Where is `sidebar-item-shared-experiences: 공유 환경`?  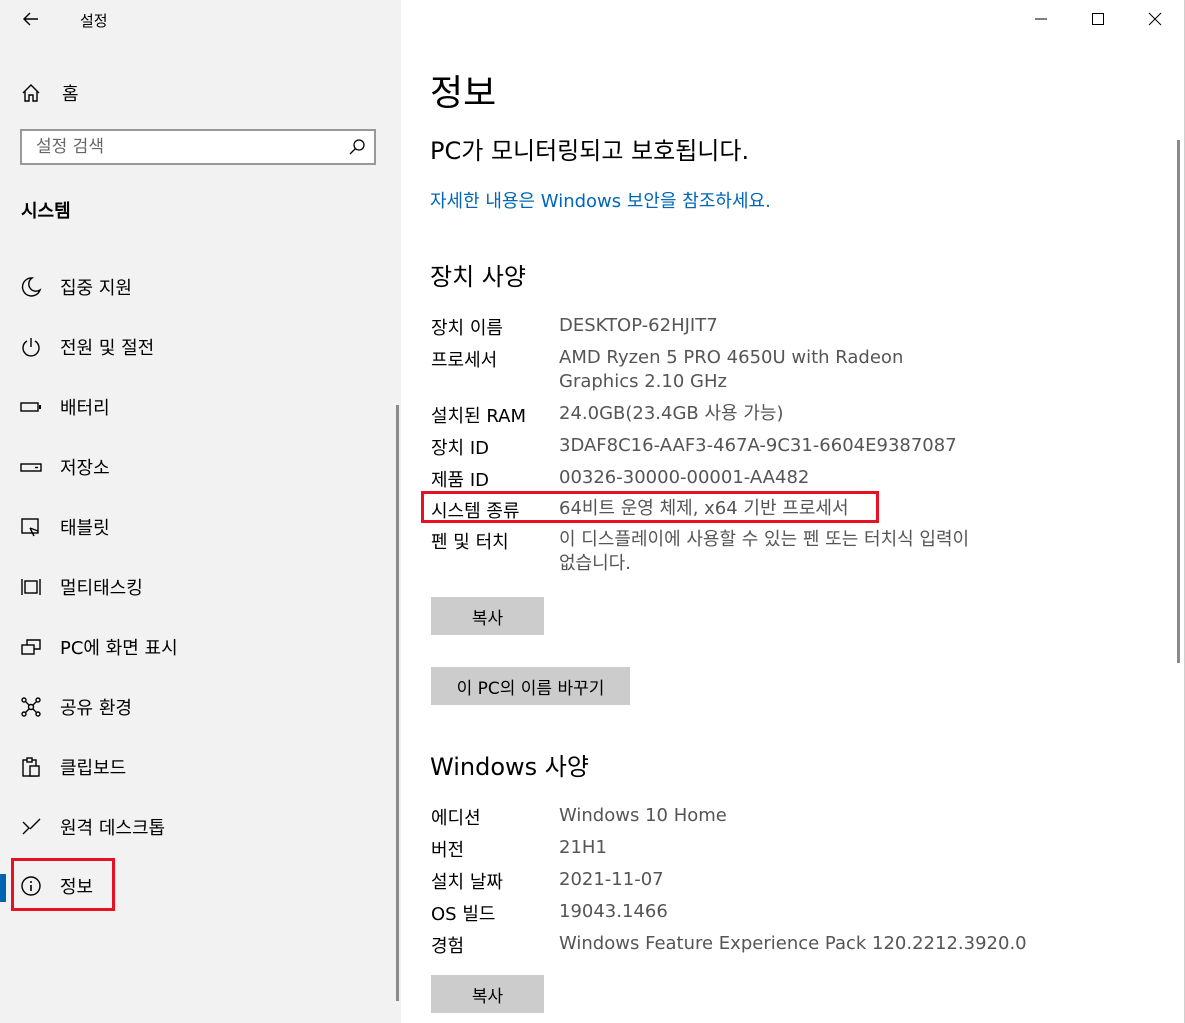 sidebar-item-shared-experiences: 공유 환경 is located at coordinates (197, 707).